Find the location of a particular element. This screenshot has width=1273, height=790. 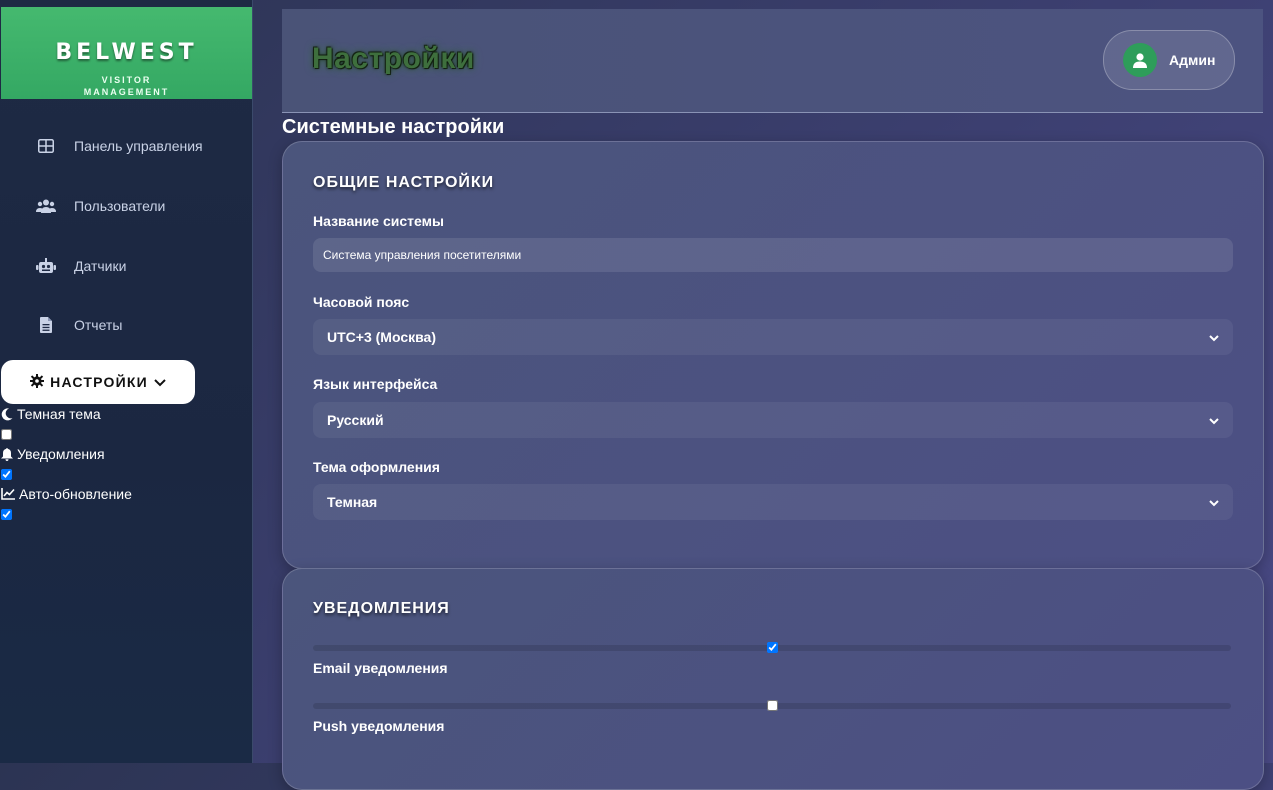

option-label: Авто-обновление is located at coordinates (75, 494).